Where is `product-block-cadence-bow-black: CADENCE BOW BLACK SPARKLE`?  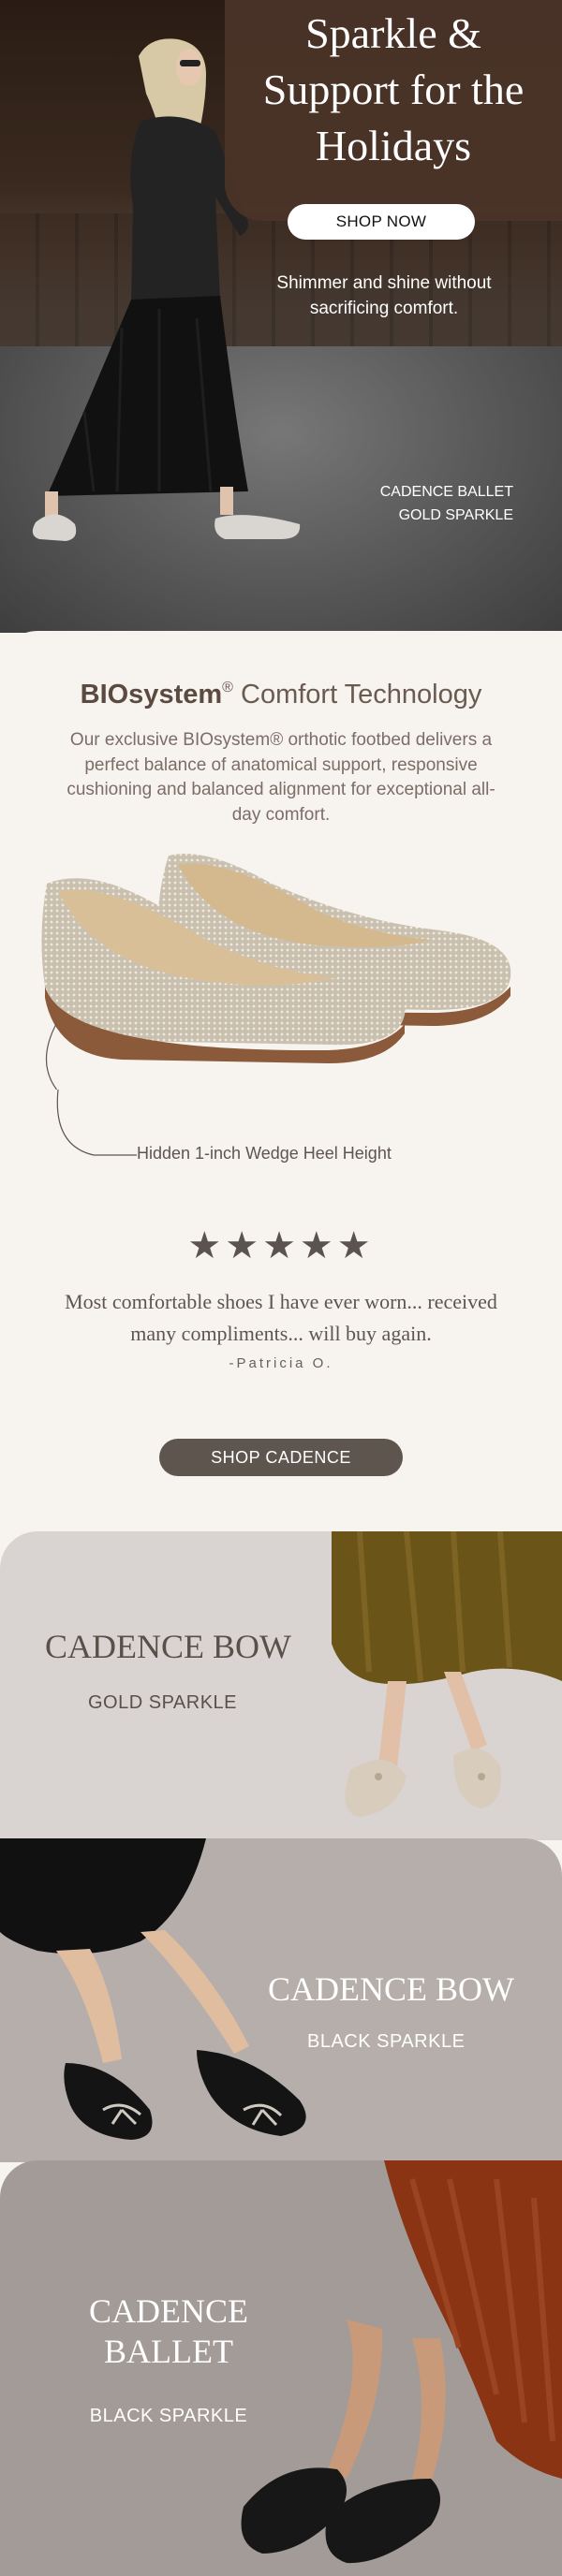 product-block-cadence-bow-black: CADENCE BOW BLACK SPARKLE is located at coordinates (281, 2000).